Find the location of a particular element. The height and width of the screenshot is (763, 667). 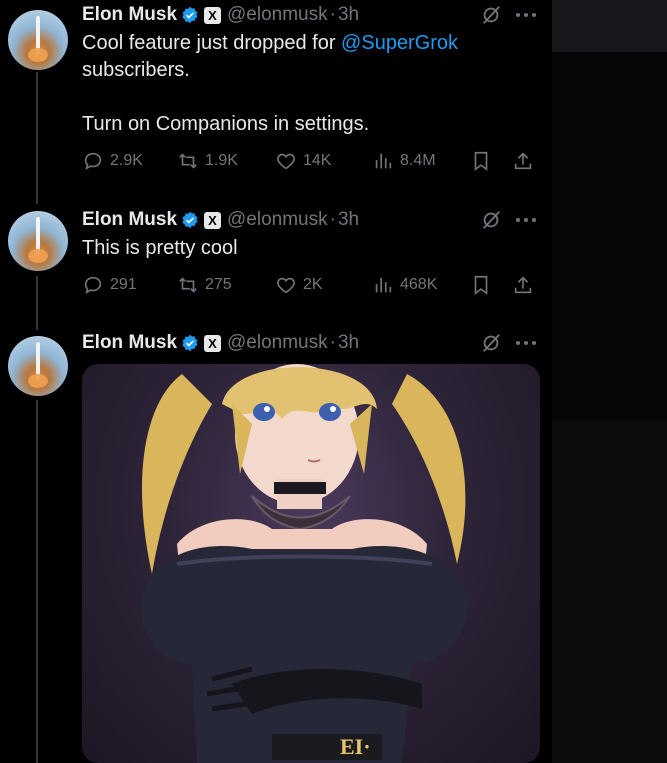

repost-button: 275 is located at coordinates (204, 285).